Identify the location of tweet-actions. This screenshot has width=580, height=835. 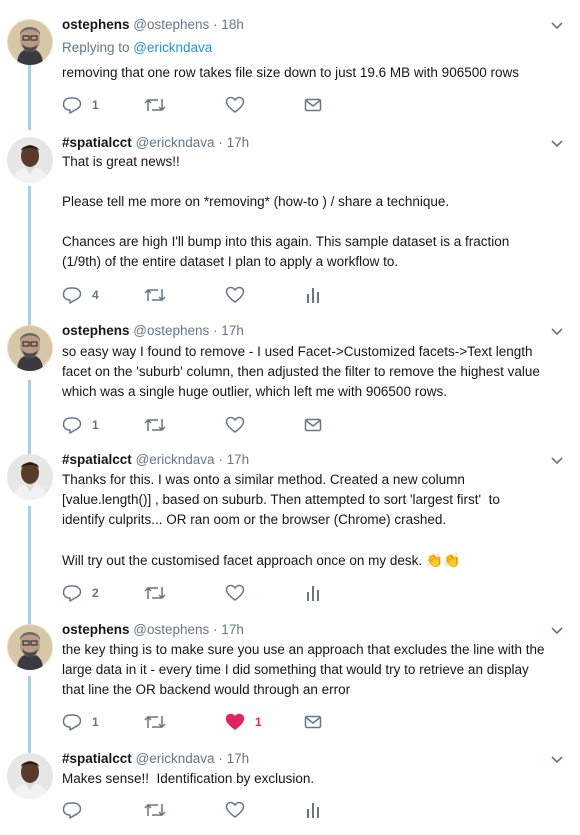
(212, 810).